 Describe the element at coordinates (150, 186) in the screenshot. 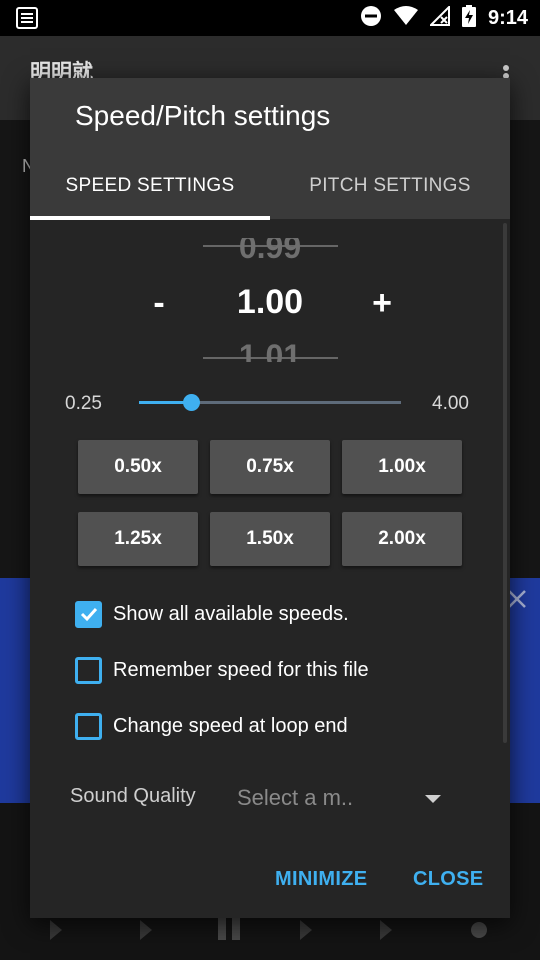

I see `tab-speed-settings: SPEED SETTINGS` at that location.